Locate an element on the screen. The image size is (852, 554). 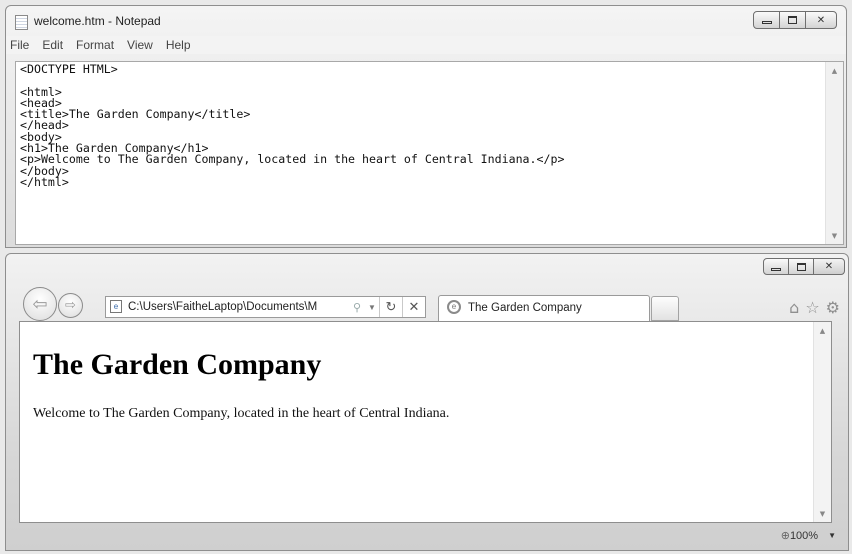
refresh-icon: ↻ is located at coordinates (390, 307).